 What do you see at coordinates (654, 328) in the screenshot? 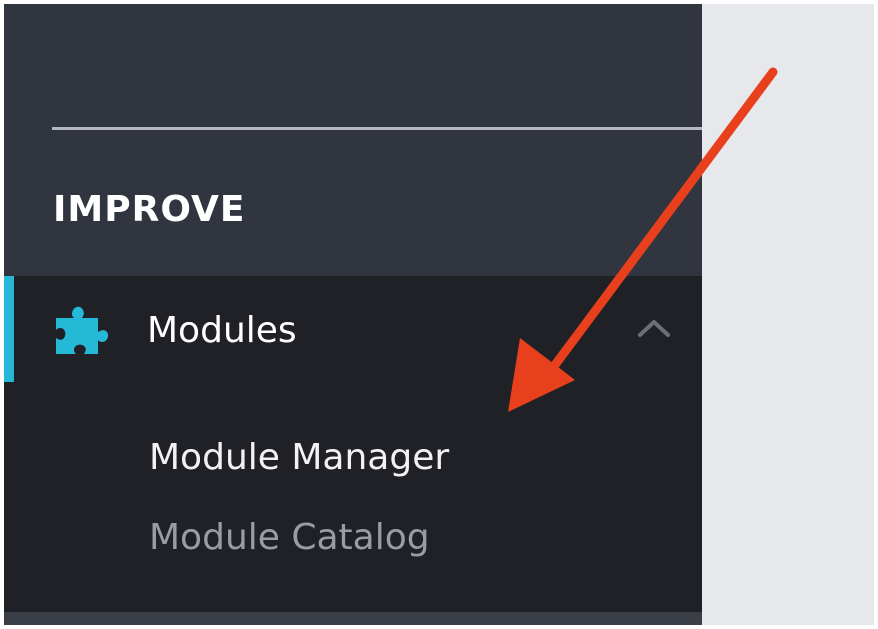
I see `chevron-up-icon` at bounding box center [654, 328].